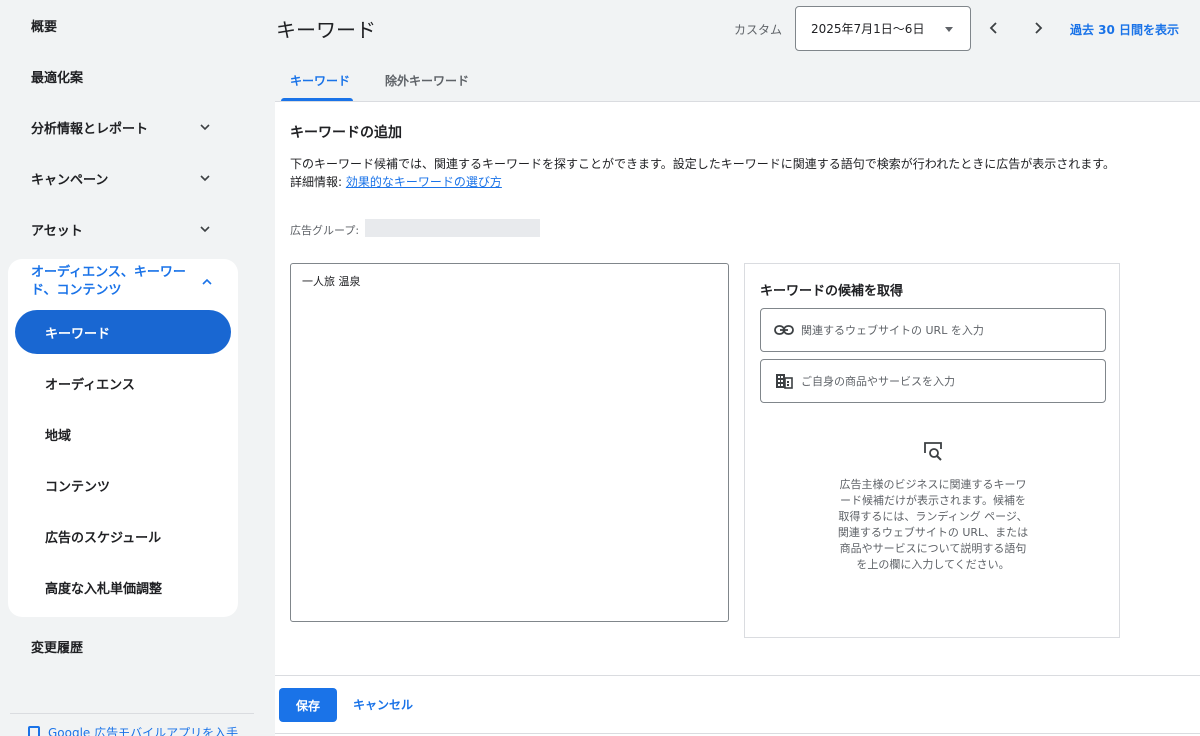  I want to click on tab-negative-keywords: 除外キーワード, so click(427, 80).